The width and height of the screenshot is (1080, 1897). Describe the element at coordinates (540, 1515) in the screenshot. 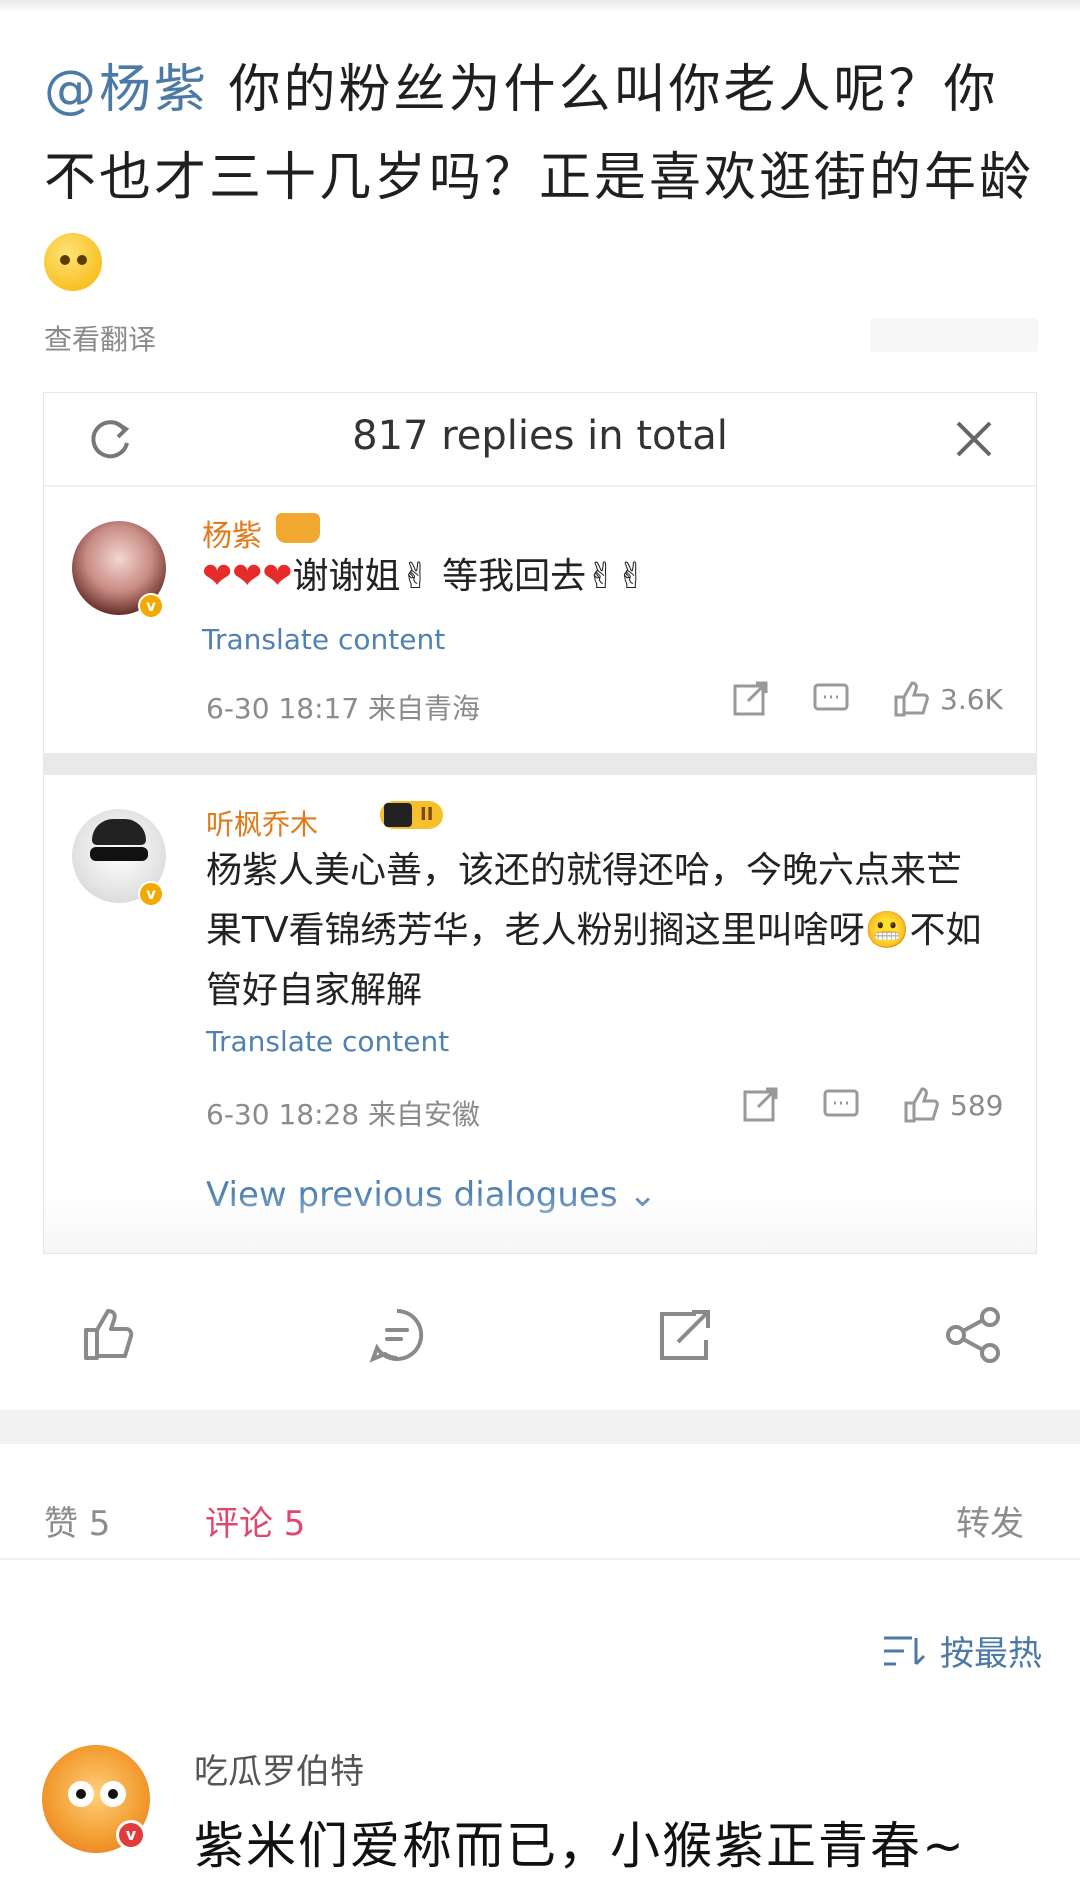

I see `post-tabs: 赞 5 评论 5 转发` at that location.